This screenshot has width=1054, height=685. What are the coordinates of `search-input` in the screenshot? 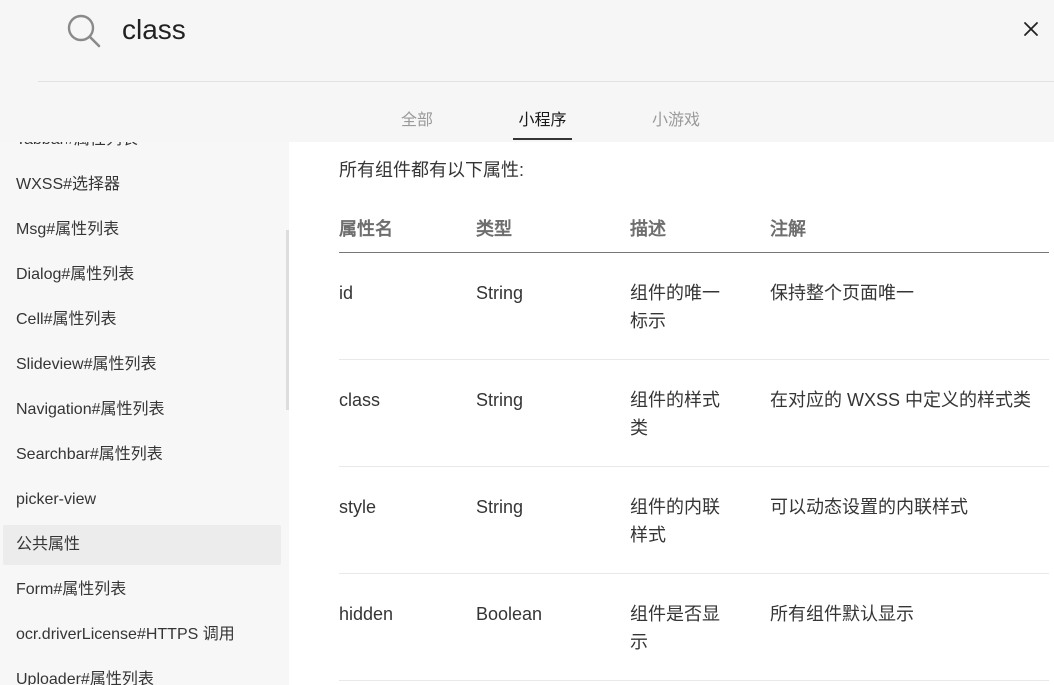 It's located at (552, 30).